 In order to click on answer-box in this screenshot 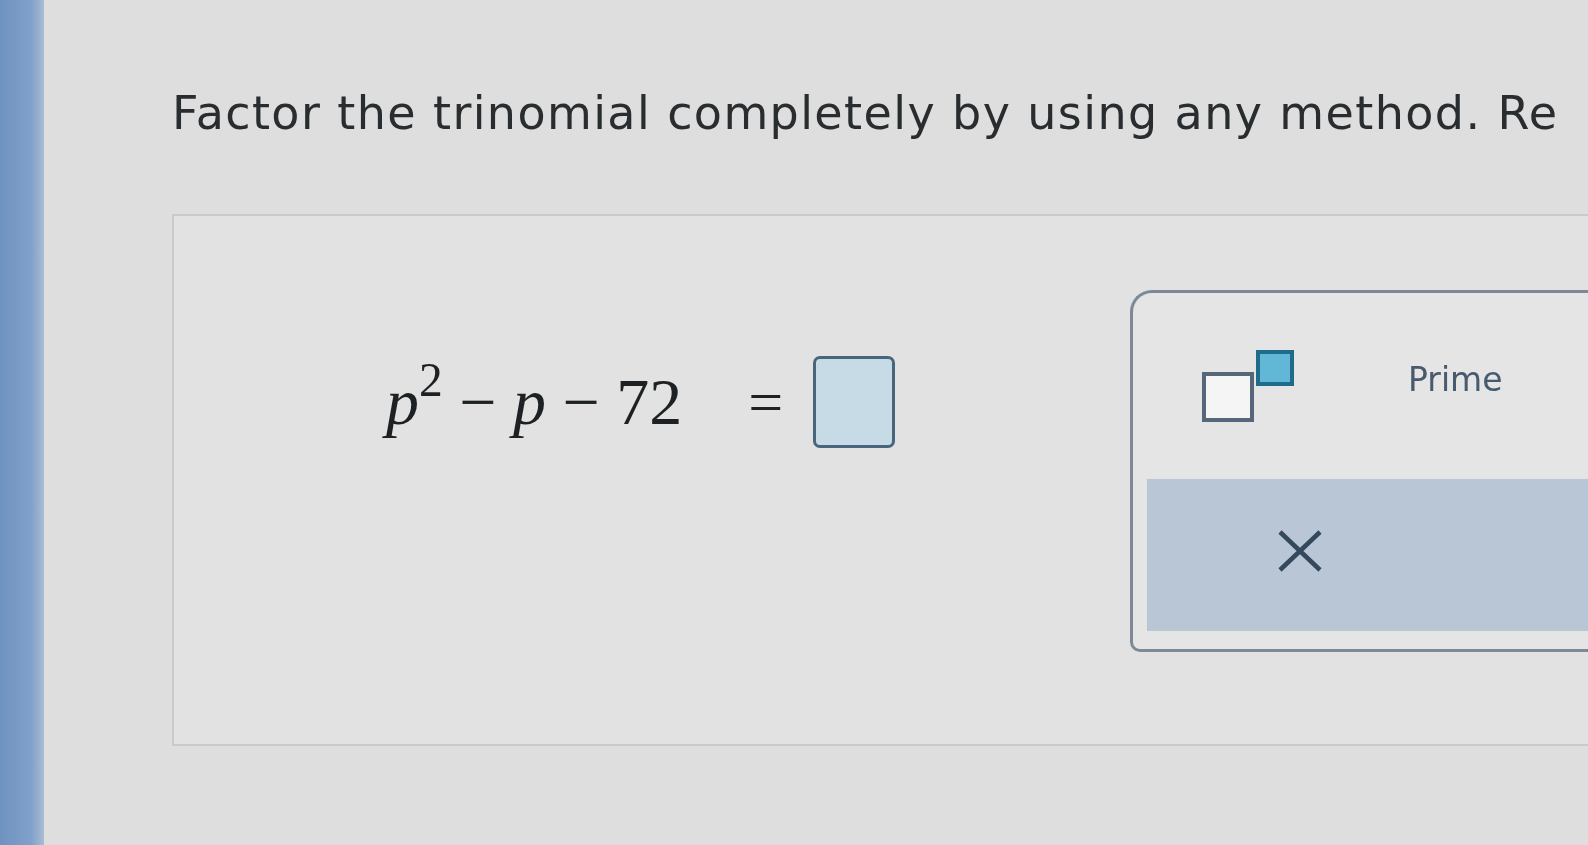, I will do `click(854, 401)`.